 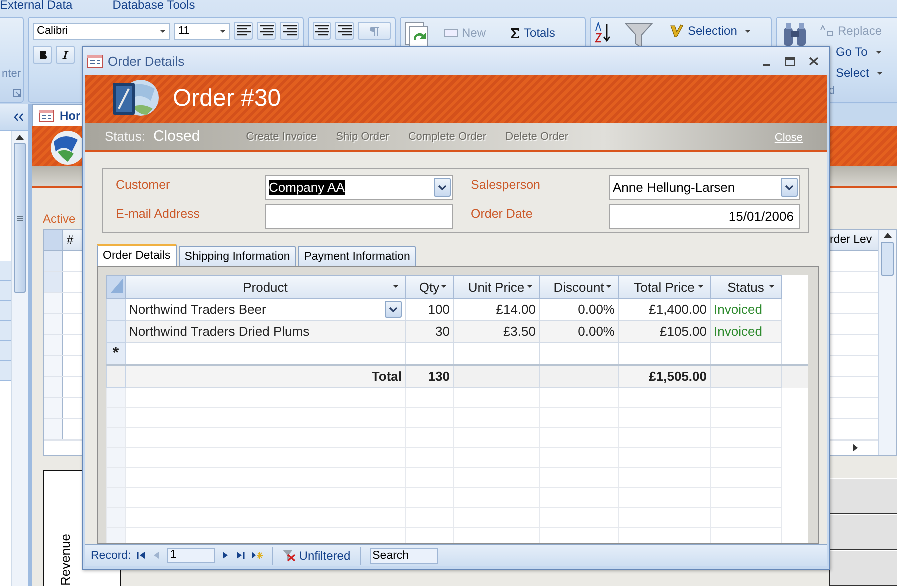 I want to click on last-record-icon, so click(x=241, y=555).